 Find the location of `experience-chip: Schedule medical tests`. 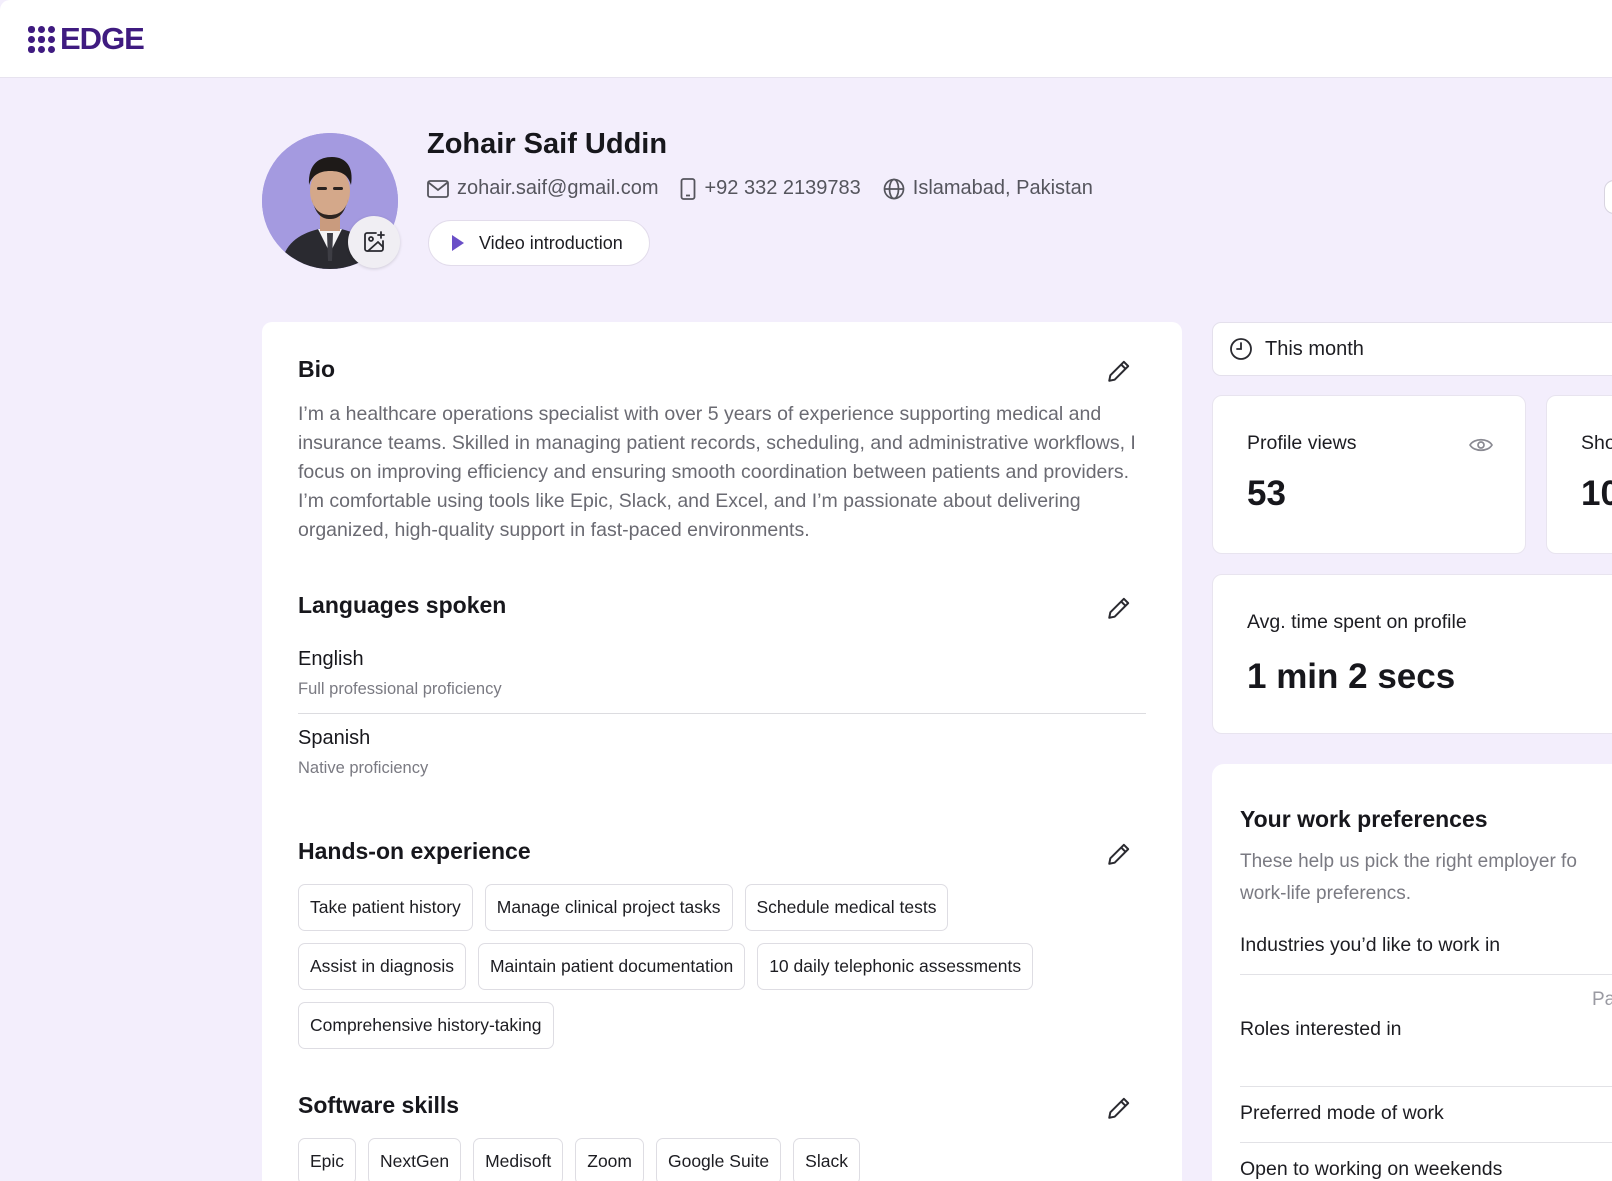

experience-chip: Schedule medical tests is located at coordinates (846, 907).